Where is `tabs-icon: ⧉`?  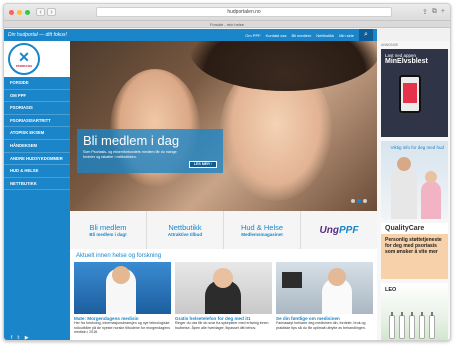
tabs-icon: ⧉ is located at coordinates (434, 12).